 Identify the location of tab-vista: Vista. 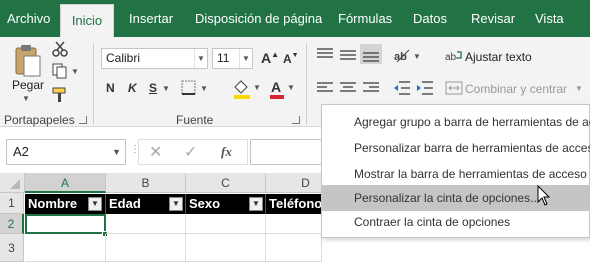
(549, 18).